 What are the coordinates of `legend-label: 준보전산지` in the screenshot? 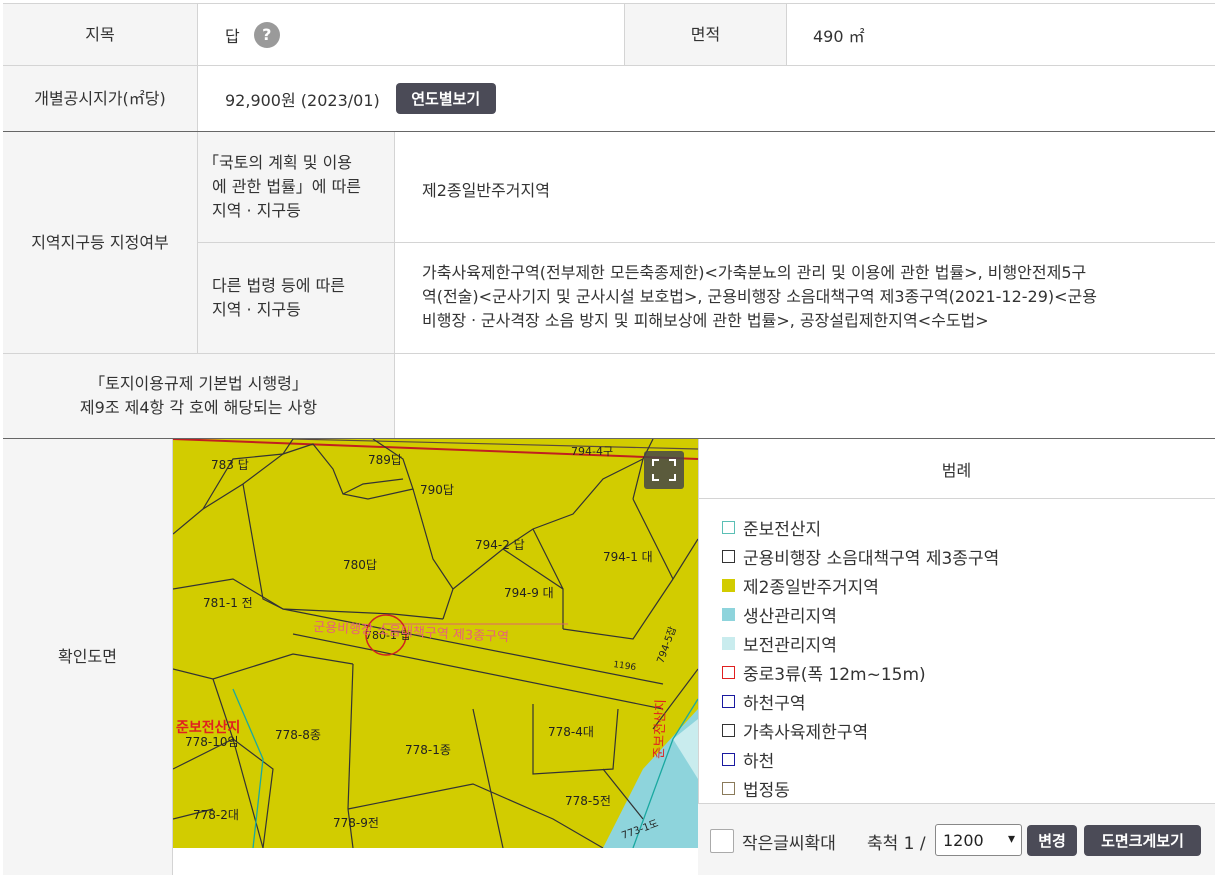 It's located at (782, 530).